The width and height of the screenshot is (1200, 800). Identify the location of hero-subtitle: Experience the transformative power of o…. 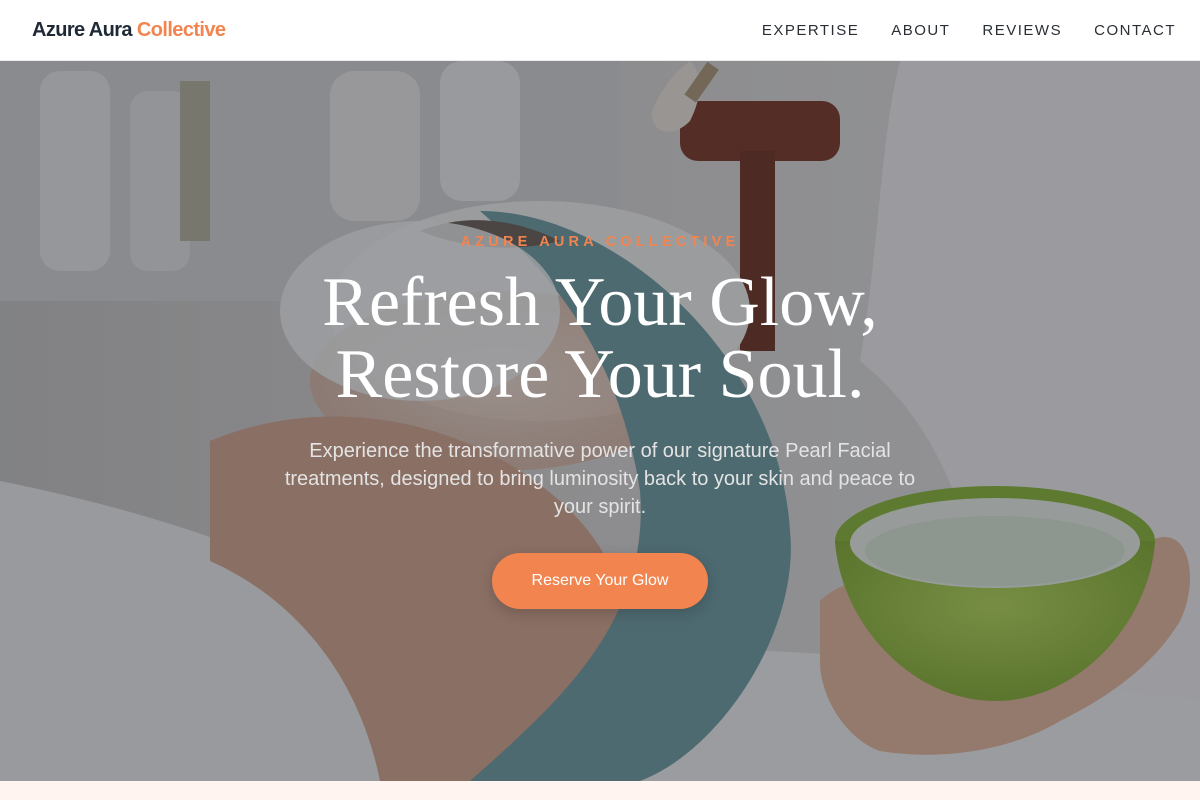
(600, 479).